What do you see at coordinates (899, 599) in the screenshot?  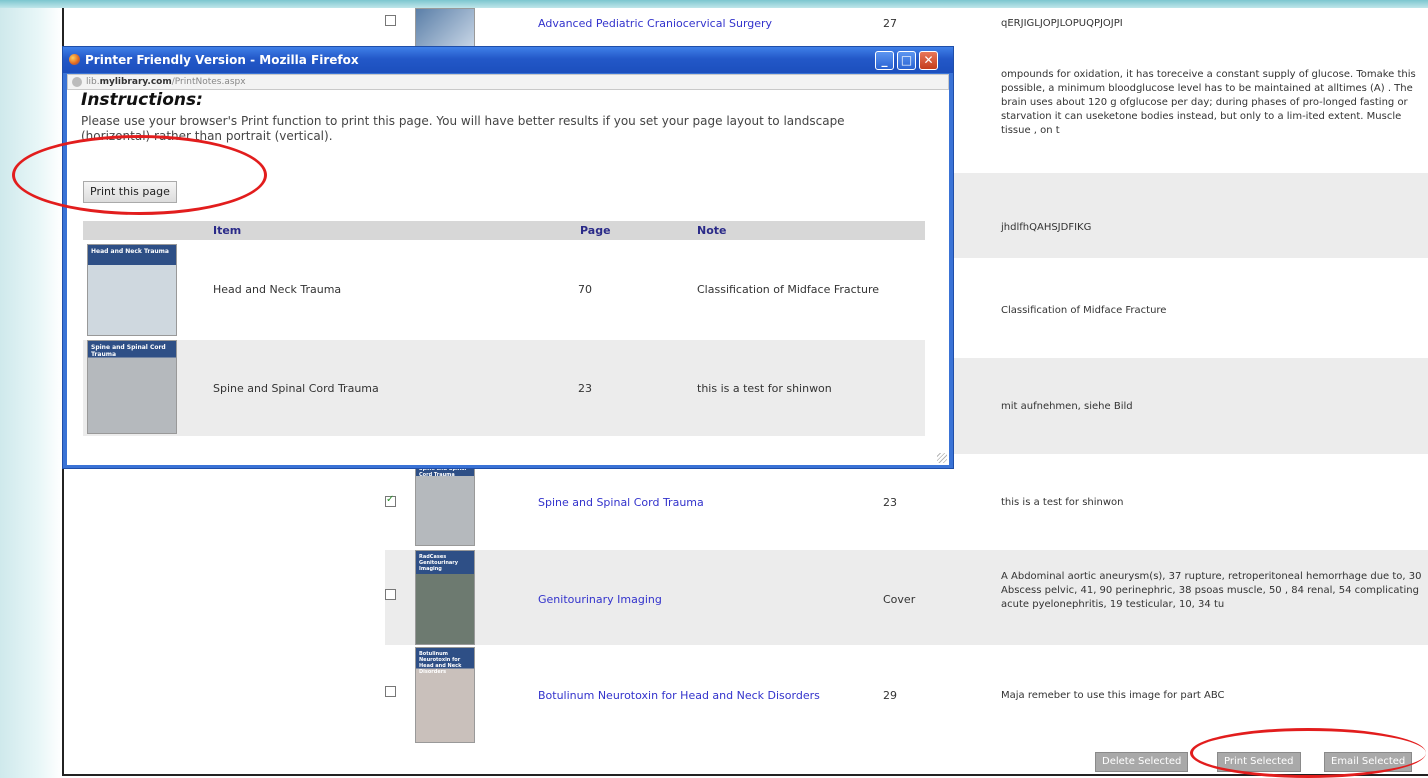 I see `page-number: Cover` at bounding box center [899, 599].